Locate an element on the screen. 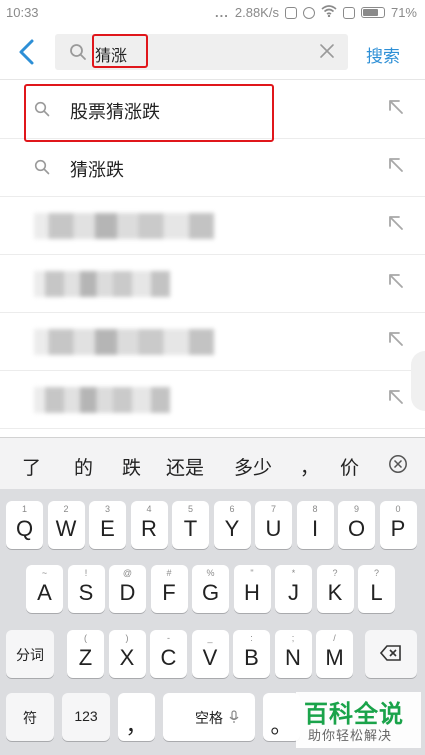 This screenshot has width=425, height=755. key-r: 4R is located at coordinates (149, 525).